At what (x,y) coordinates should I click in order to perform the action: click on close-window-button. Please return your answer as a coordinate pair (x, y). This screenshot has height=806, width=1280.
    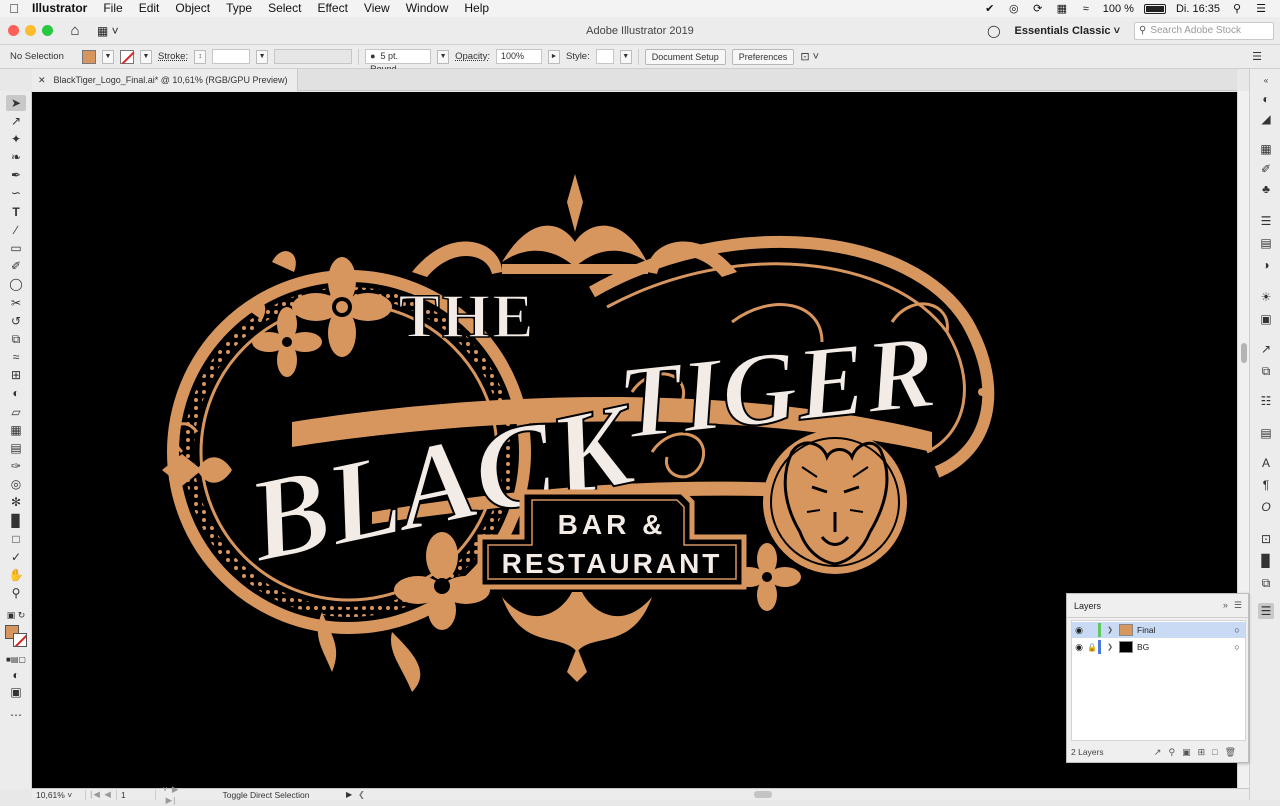
    Looking at the image, I should click on (13, 30).